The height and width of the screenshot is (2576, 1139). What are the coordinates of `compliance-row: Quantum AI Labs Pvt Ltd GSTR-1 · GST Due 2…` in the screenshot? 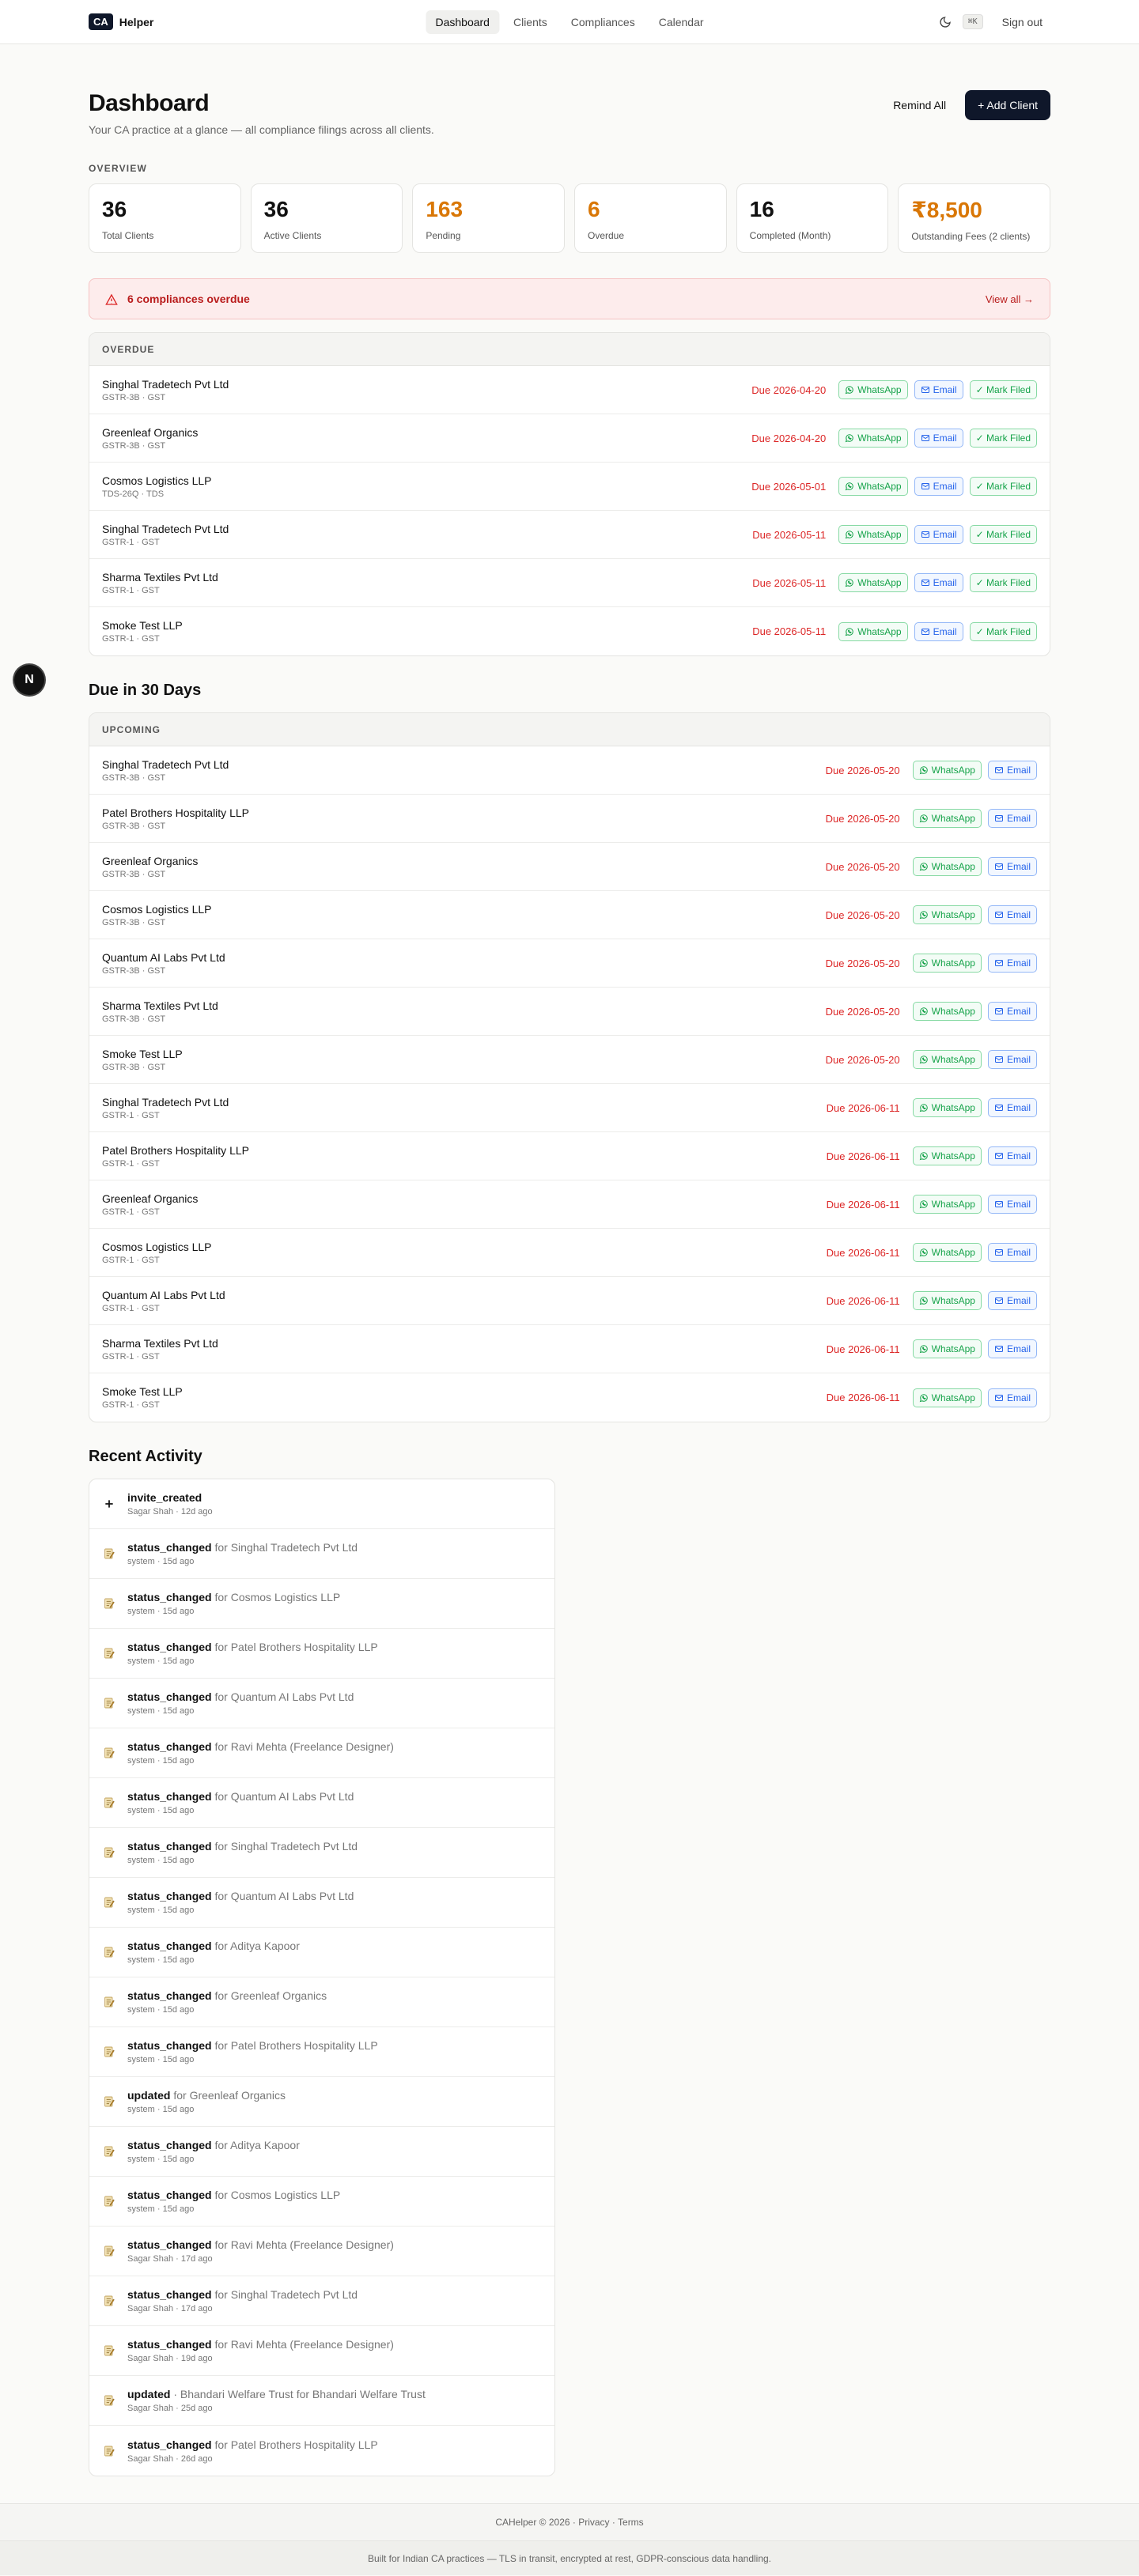 It's located at (569, 1301).